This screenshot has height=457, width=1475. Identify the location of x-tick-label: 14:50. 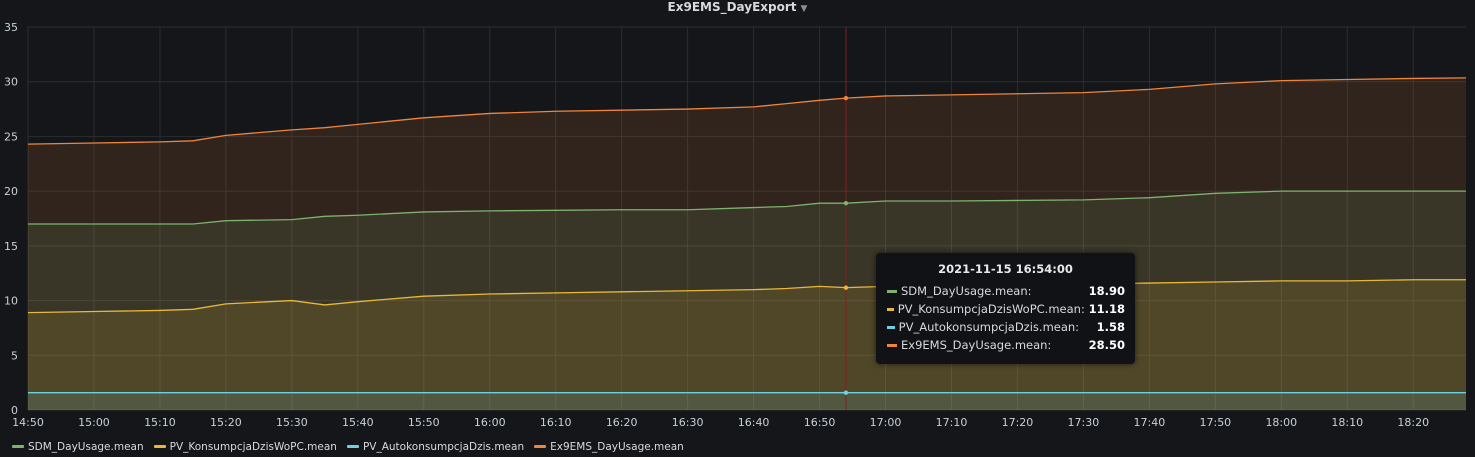
(28, 422).